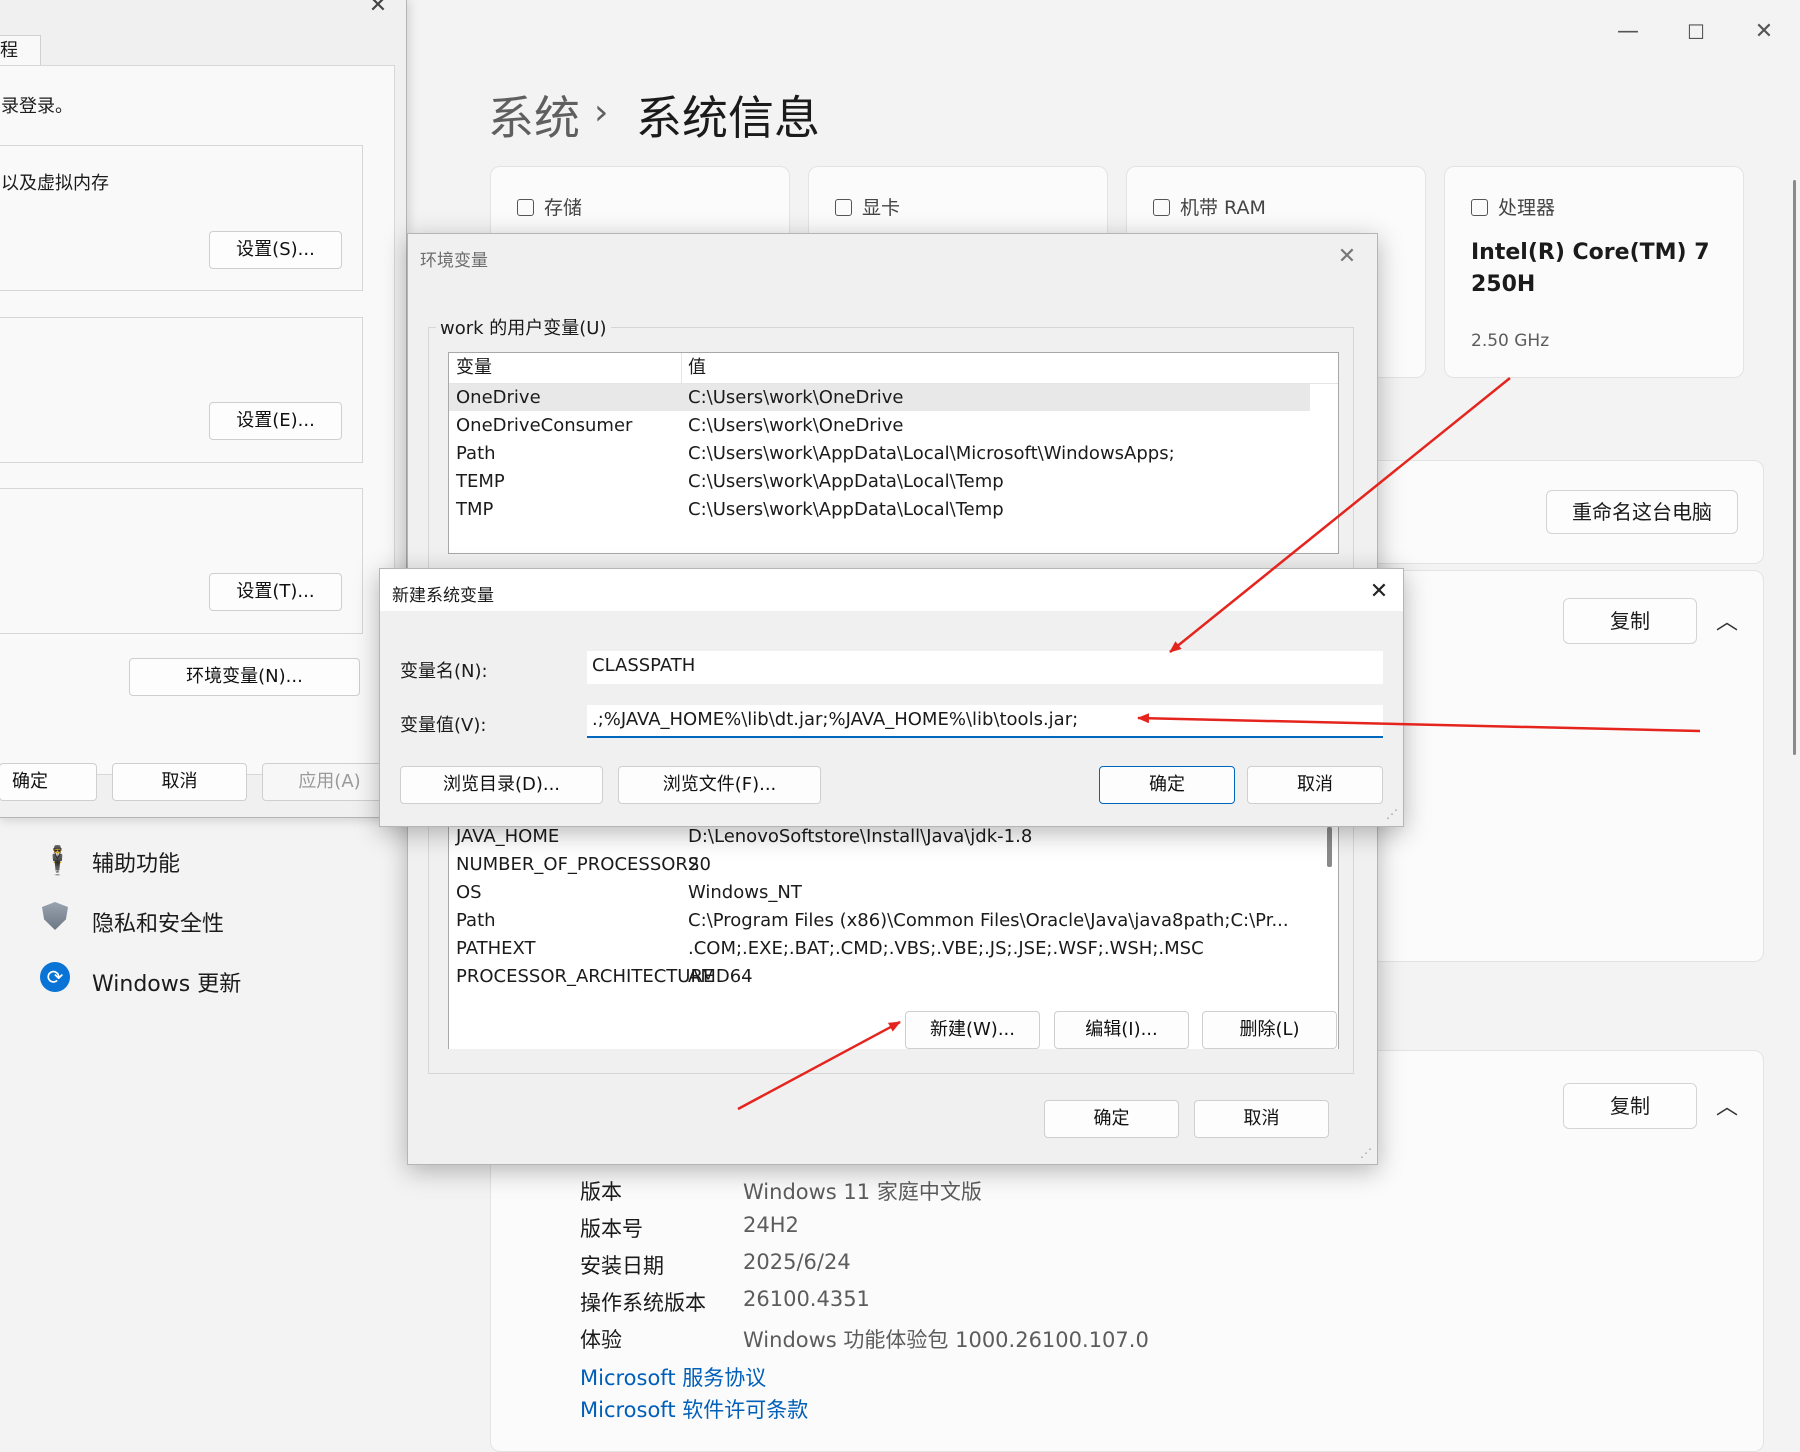  What do you see at coordinates (1340, 515) in the screenshot?
I see `arrow-to-name-field` at bounding box center [1340, 515].